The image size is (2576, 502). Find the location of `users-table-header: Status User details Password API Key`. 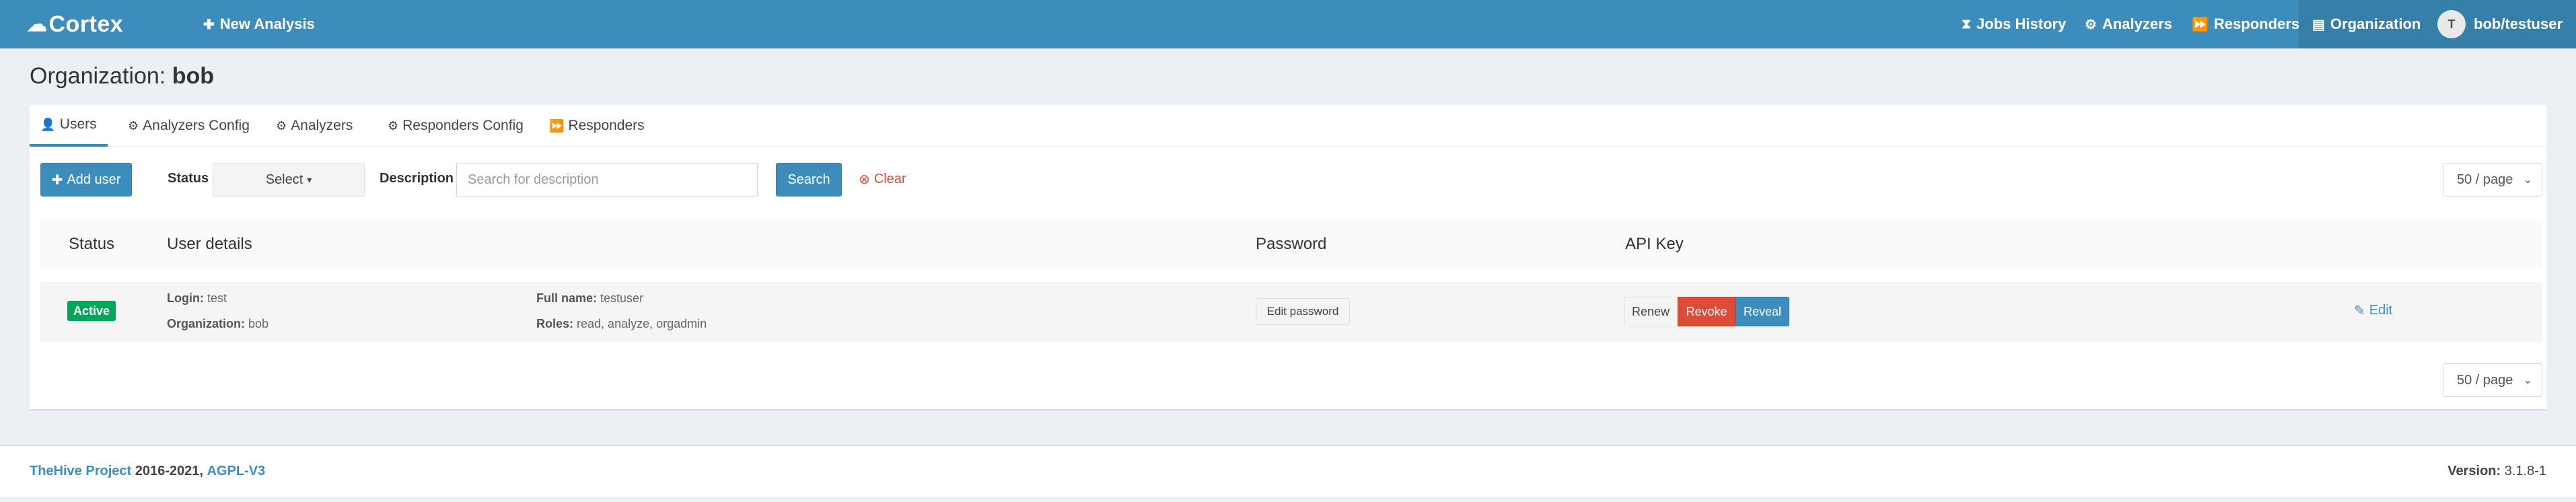

users-table-header: Status User details Password API Key is located at coordinates (1291, 244).